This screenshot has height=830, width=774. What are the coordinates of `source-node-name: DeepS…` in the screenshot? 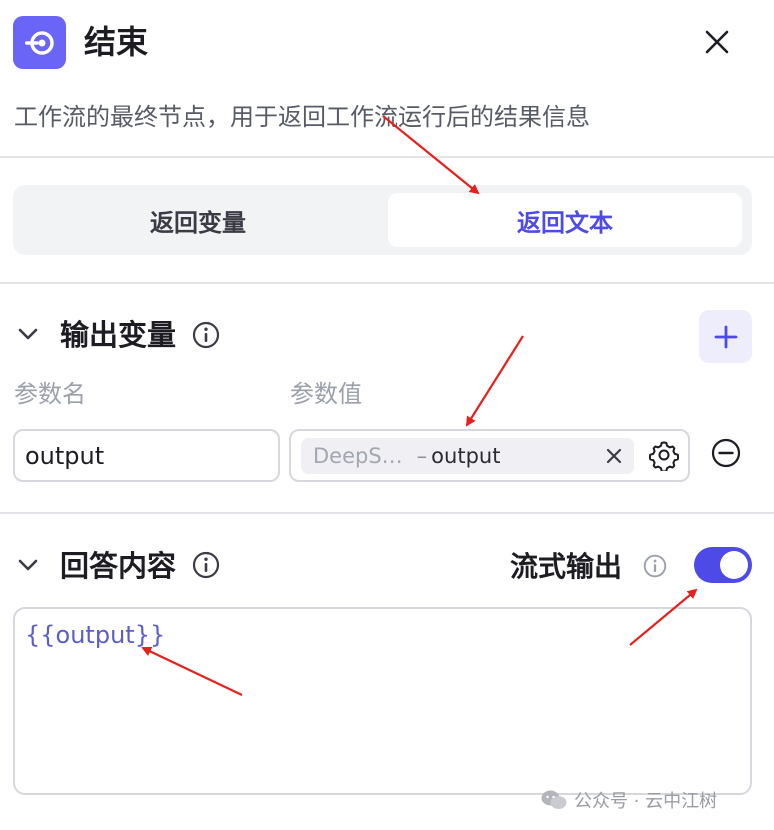 It's located at (358, 456).